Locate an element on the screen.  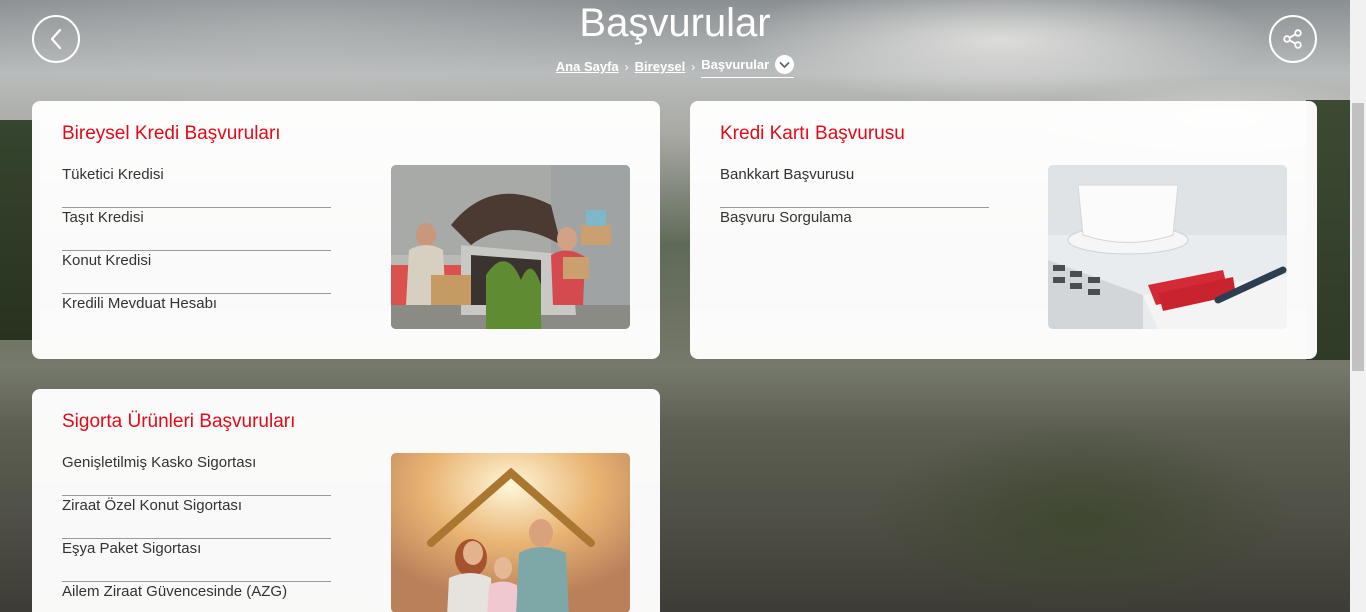
card-image-coffee-card is located at coordinates (1167, 247).